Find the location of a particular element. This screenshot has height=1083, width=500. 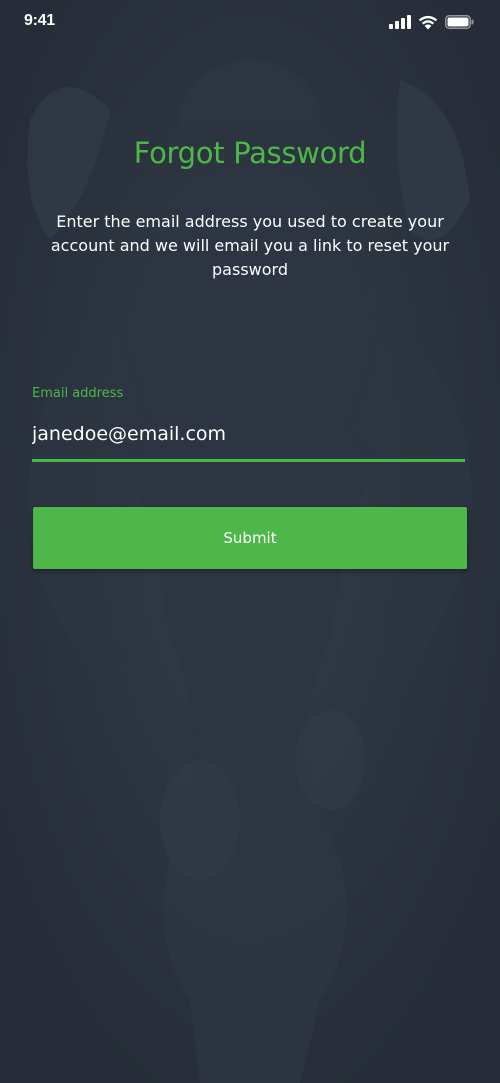

cellular-signal-icon is located at coordinates (400, 22).